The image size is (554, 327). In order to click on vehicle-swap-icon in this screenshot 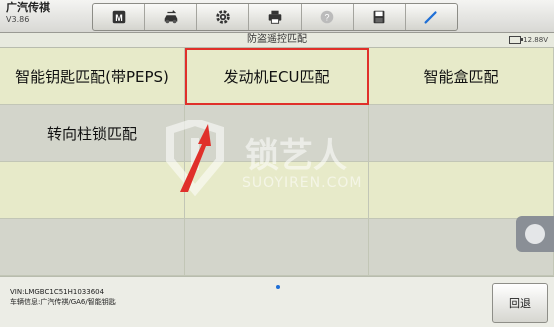, I will do `click(171, 17)`.